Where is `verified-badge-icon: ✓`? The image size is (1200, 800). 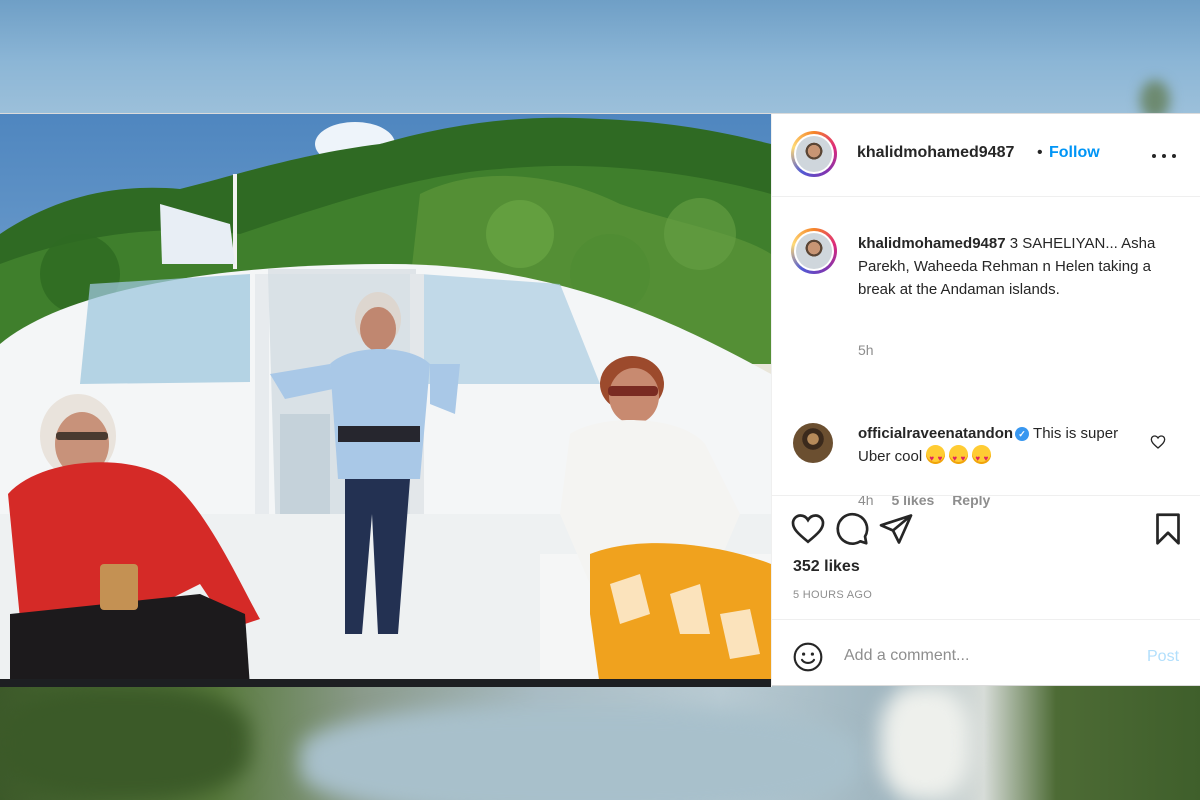
verified-badge-icon: ✓ is located at coordinates (1022, 434).